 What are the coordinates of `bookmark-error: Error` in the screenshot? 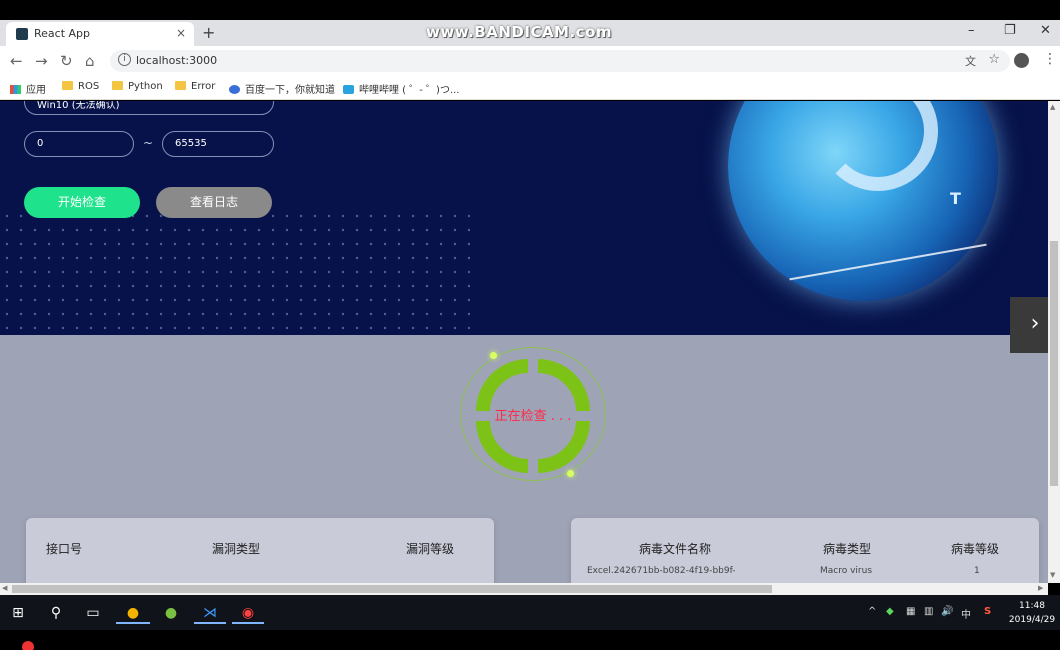 It's located at (195, 86).